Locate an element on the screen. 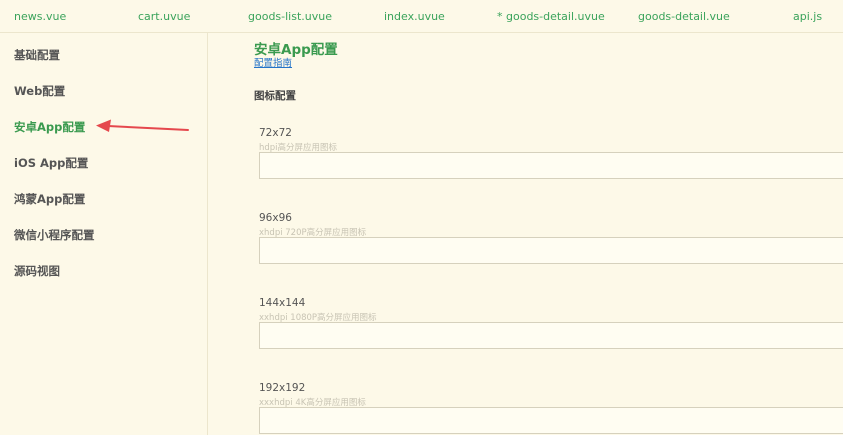 The height and width of the screenshot is (435, 843). tab-index-uvue: index.uvue is located at coordinates (414, 16).